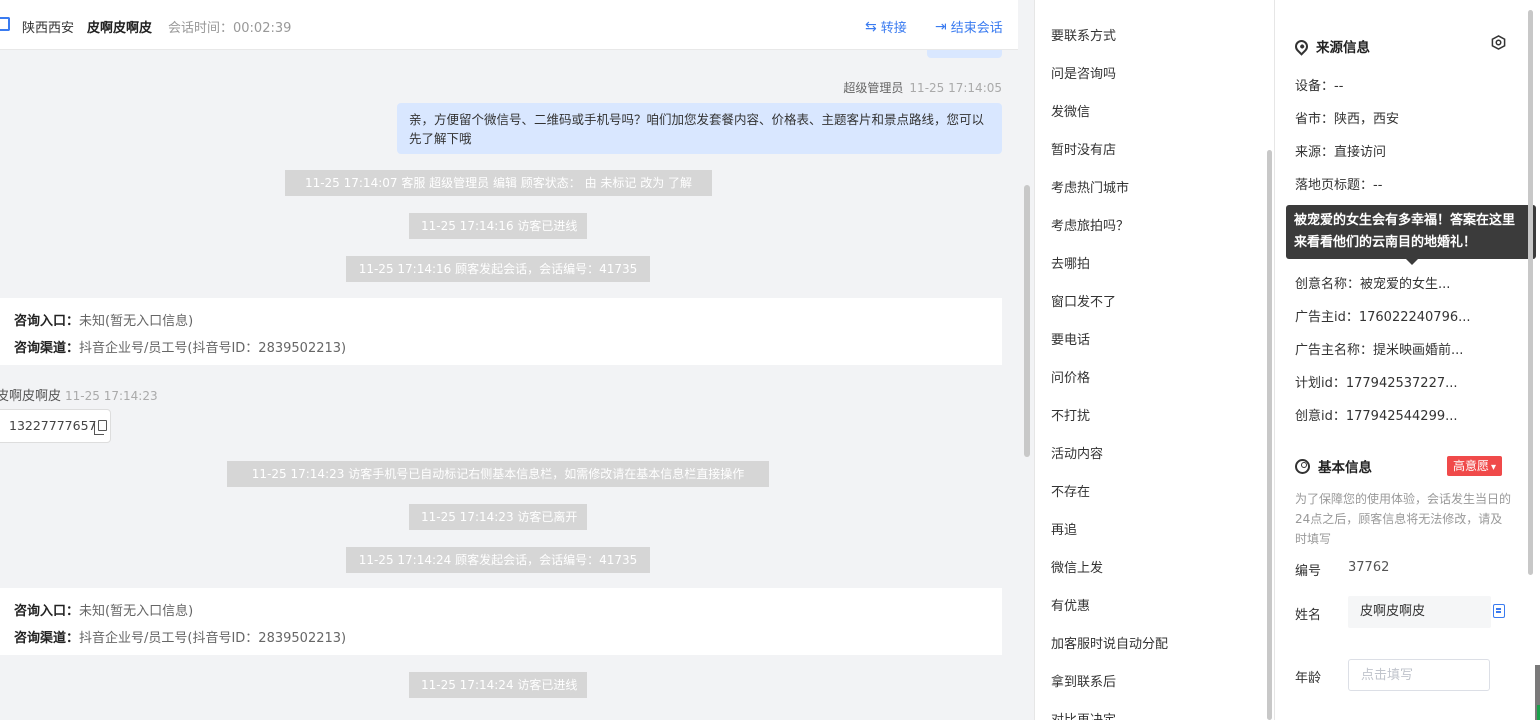 The height and width of the screenshot is (720, 1540). Describe the element at coordinates (1499, 611) in the screenshot. I see `edit-icon` at that location.